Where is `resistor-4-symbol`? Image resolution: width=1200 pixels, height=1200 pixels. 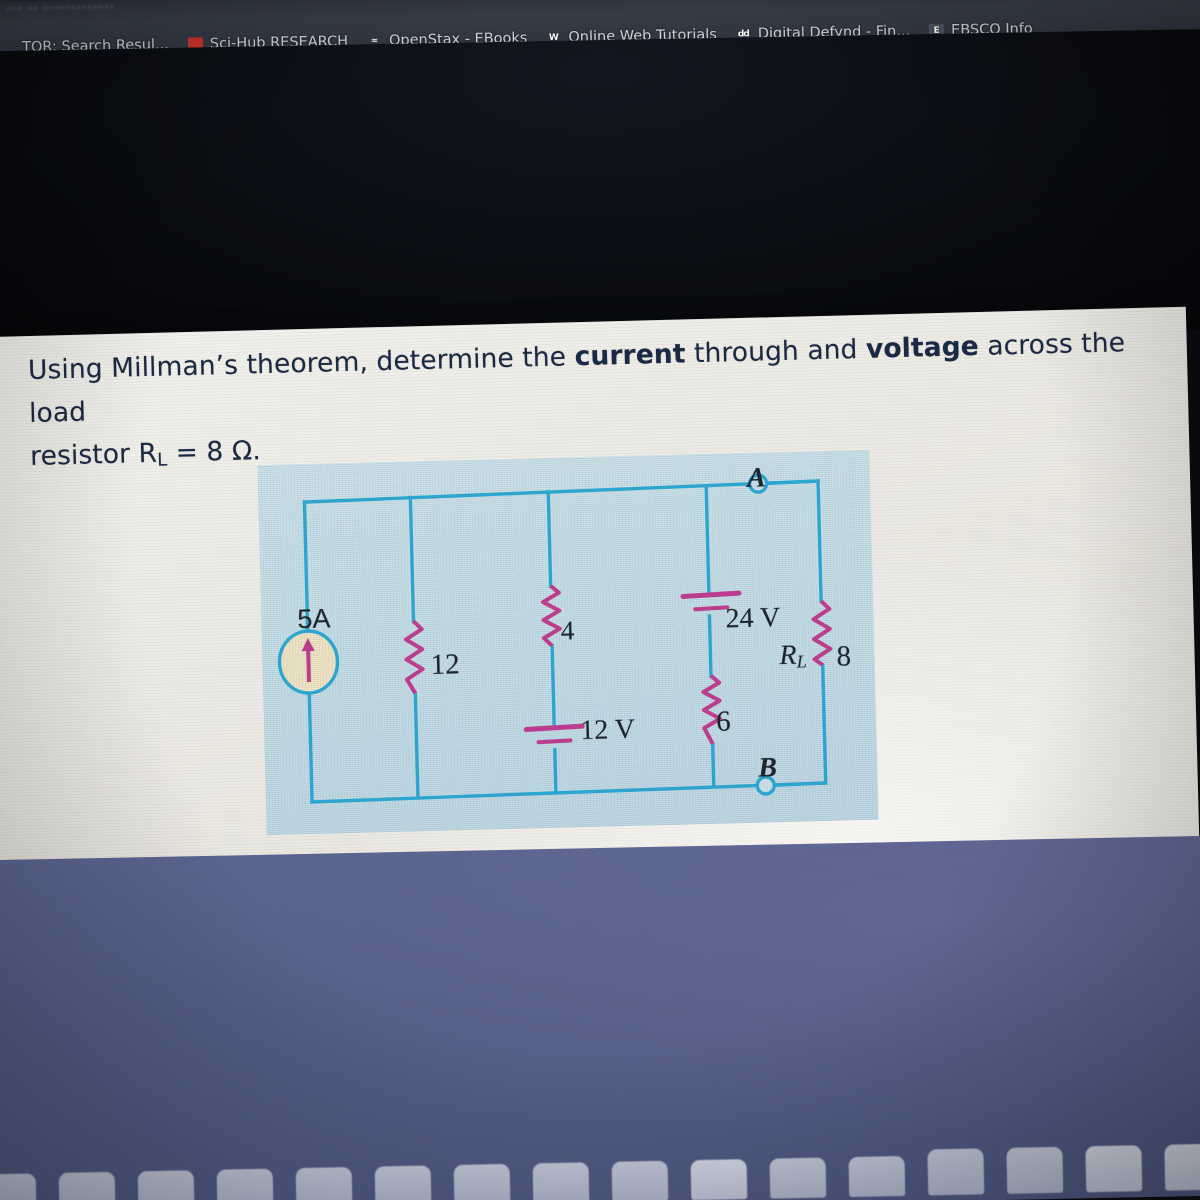 resistor-4-symbol is located at coordinates (551, 616).